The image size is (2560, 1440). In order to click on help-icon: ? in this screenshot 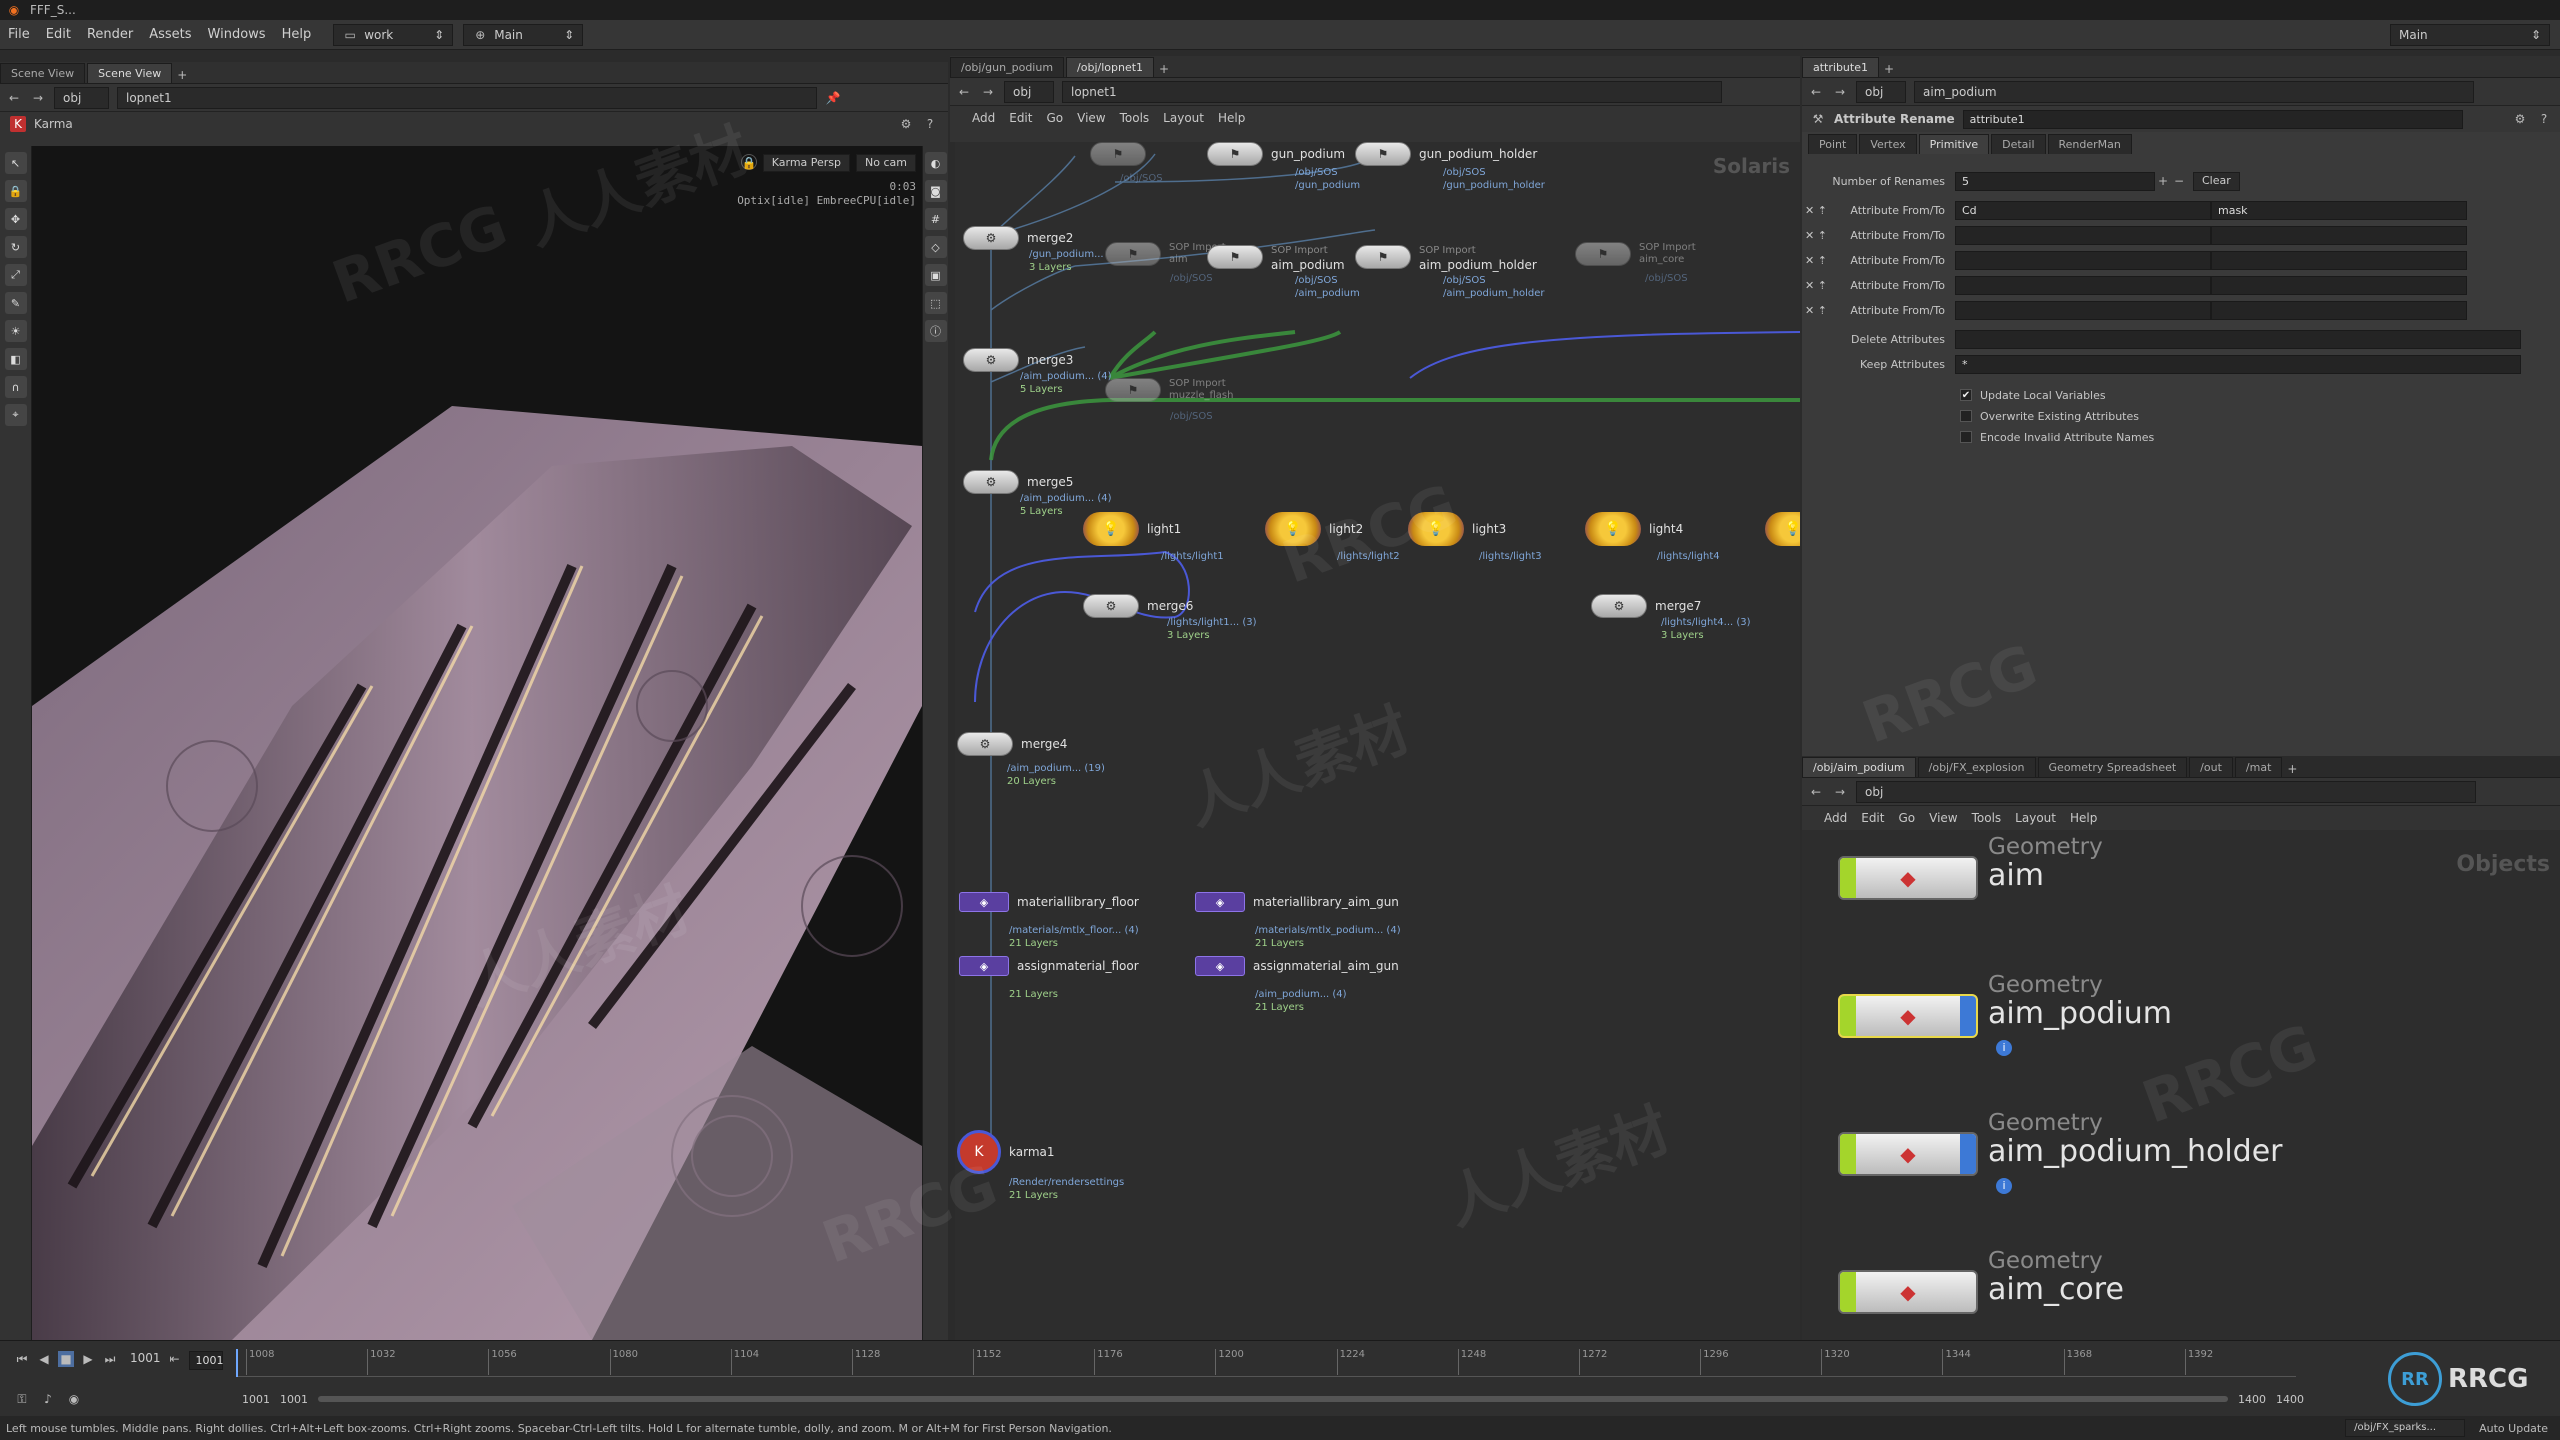, I will do `click(930, 124)`.